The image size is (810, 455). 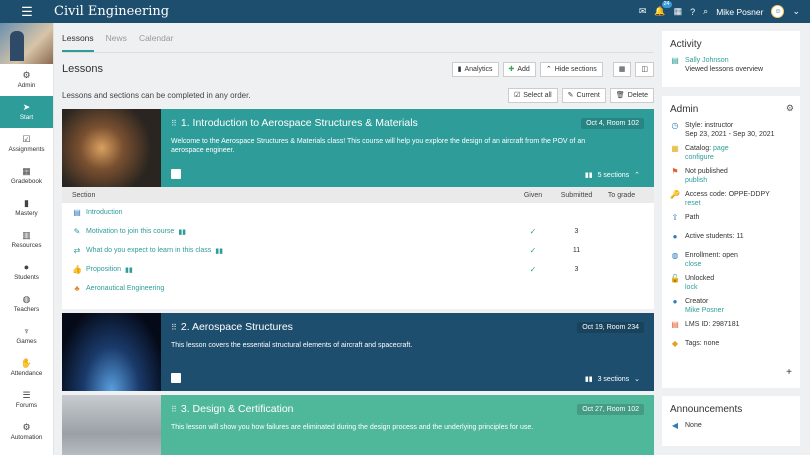 What do you see at coordinates (789, 372) in the screenshot?
I see `add-tag-icon: +` at bounding box center [789, 372].